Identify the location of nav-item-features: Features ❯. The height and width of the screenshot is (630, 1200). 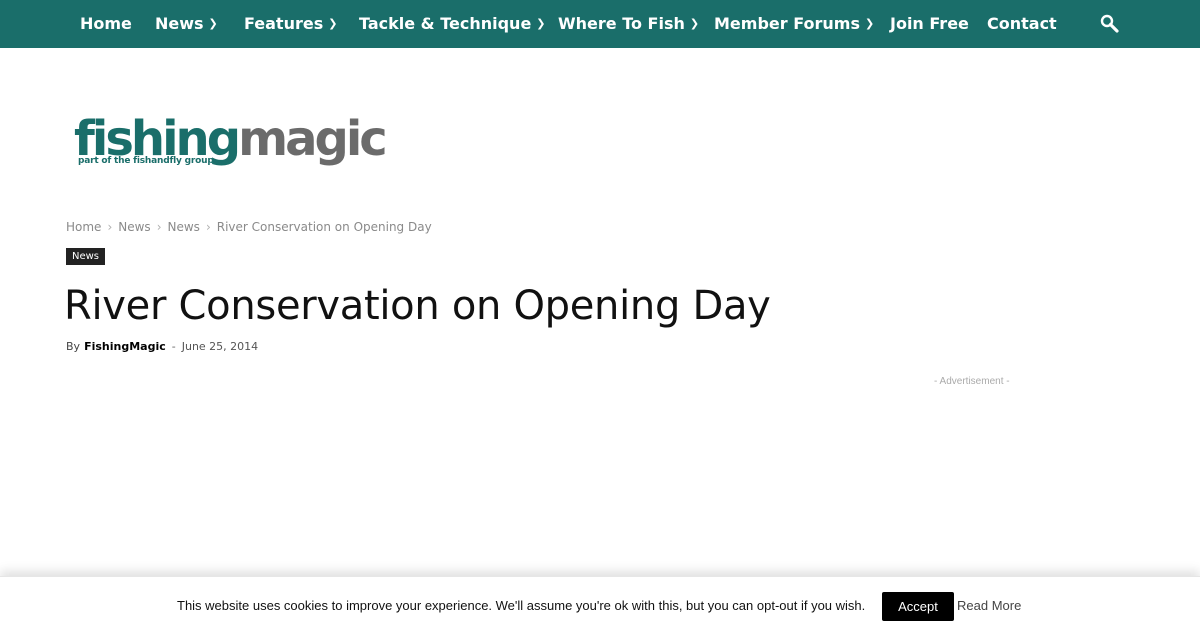
(290, 24).